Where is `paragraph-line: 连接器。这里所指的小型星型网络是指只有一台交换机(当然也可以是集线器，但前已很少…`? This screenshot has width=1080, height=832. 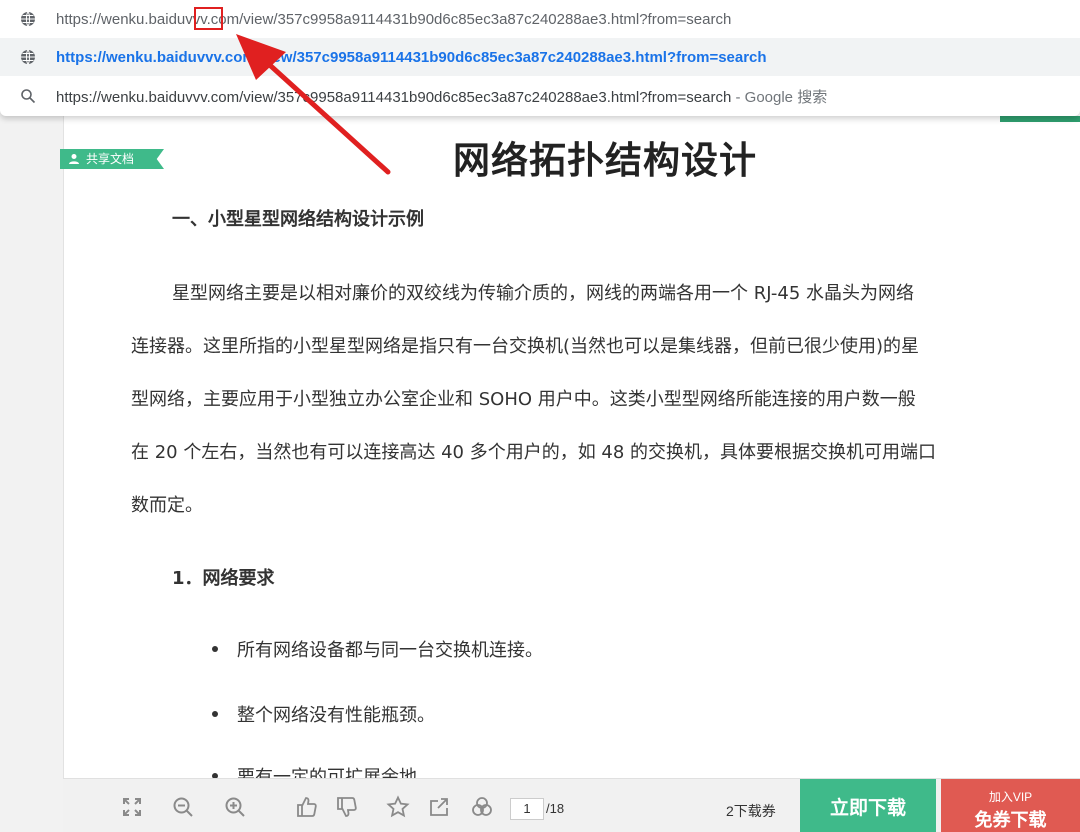
paragraph-line: 连接器。这里所指的小型星型网络是指只有一台交换机(当然也可以是集线器，但前已很少… is located at coordinates (525, 346).